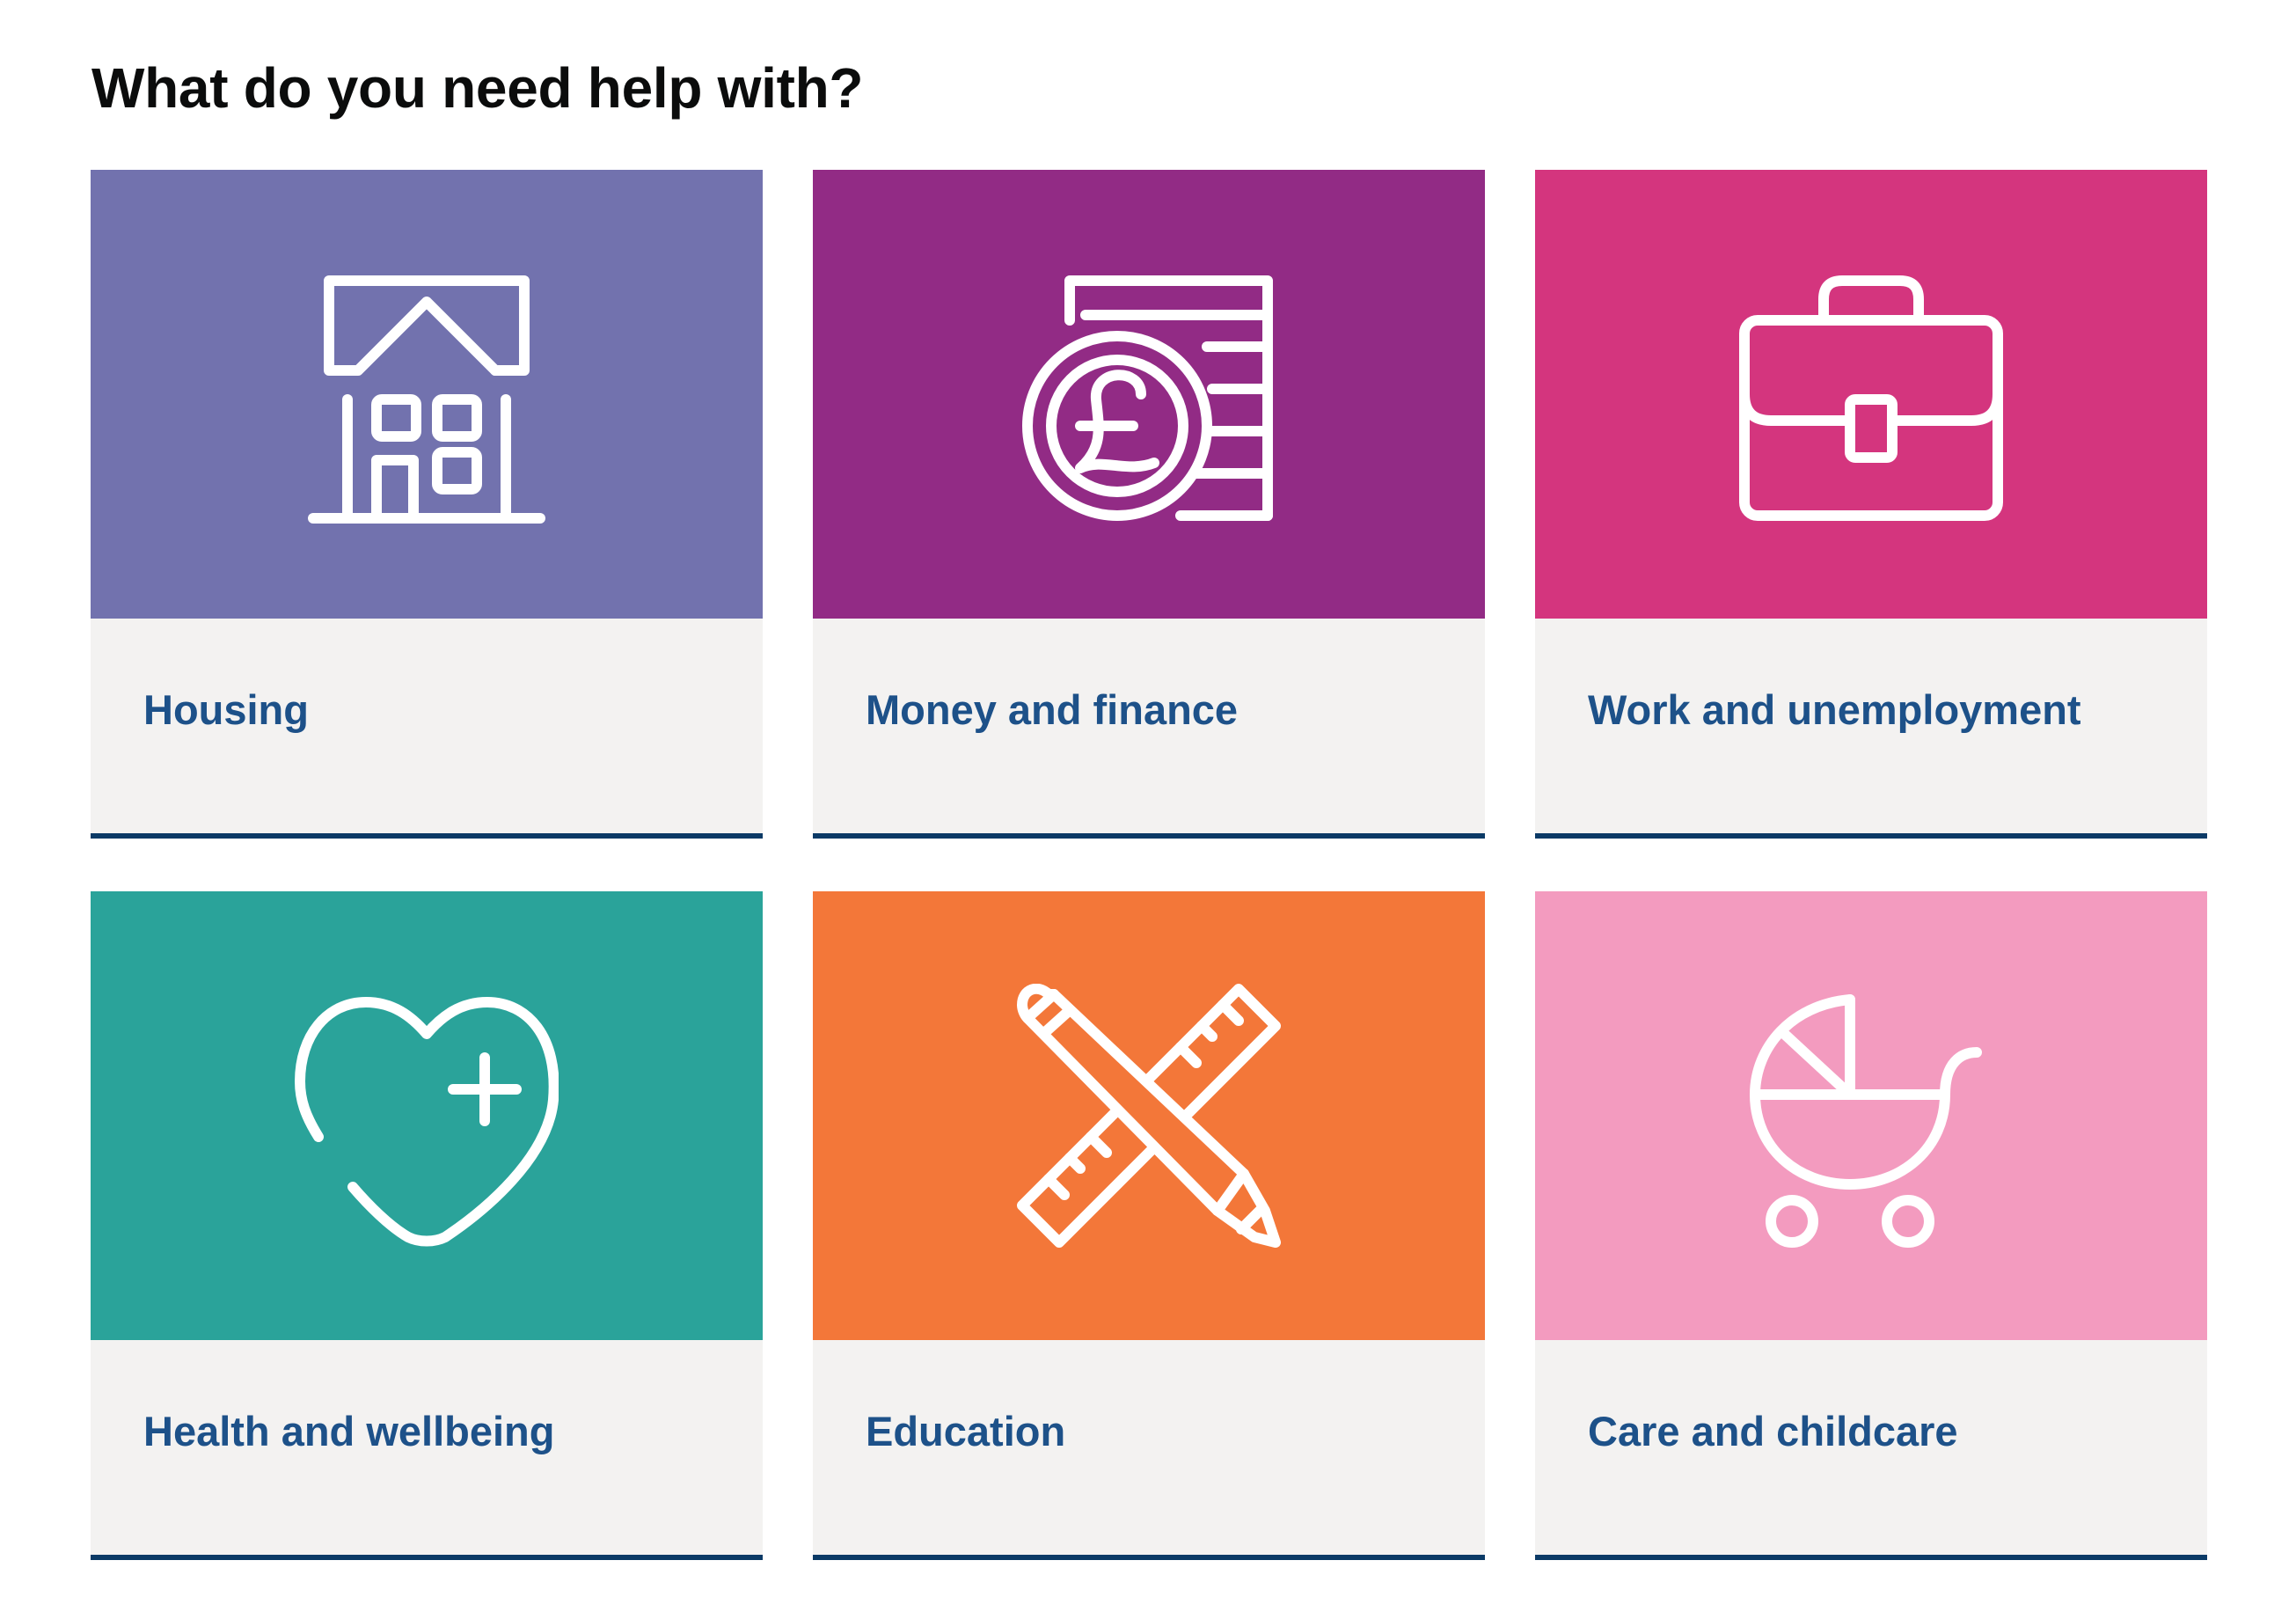  I want to click on heart-plus-icon, so click(427, 1122).